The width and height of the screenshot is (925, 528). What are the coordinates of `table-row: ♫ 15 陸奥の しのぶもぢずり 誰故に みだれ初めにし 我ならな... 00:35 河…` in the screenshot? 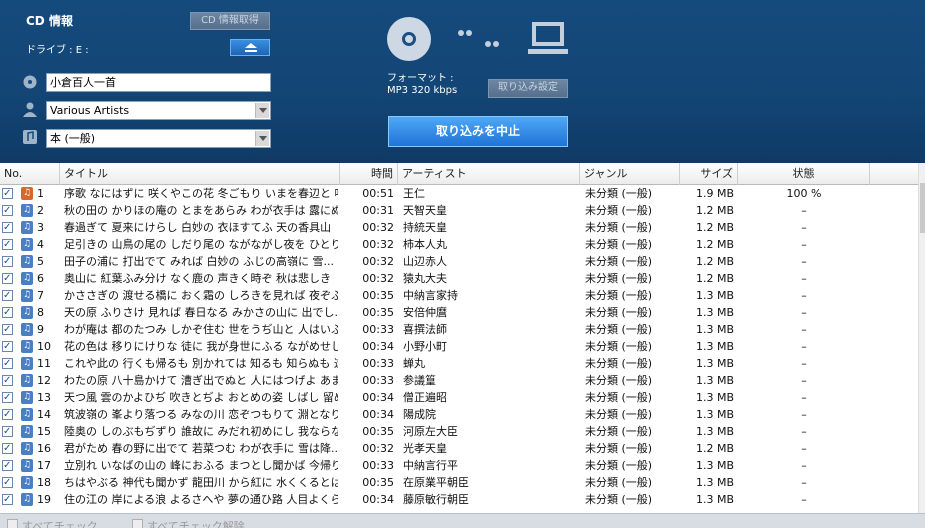 It's located at (459, 431).